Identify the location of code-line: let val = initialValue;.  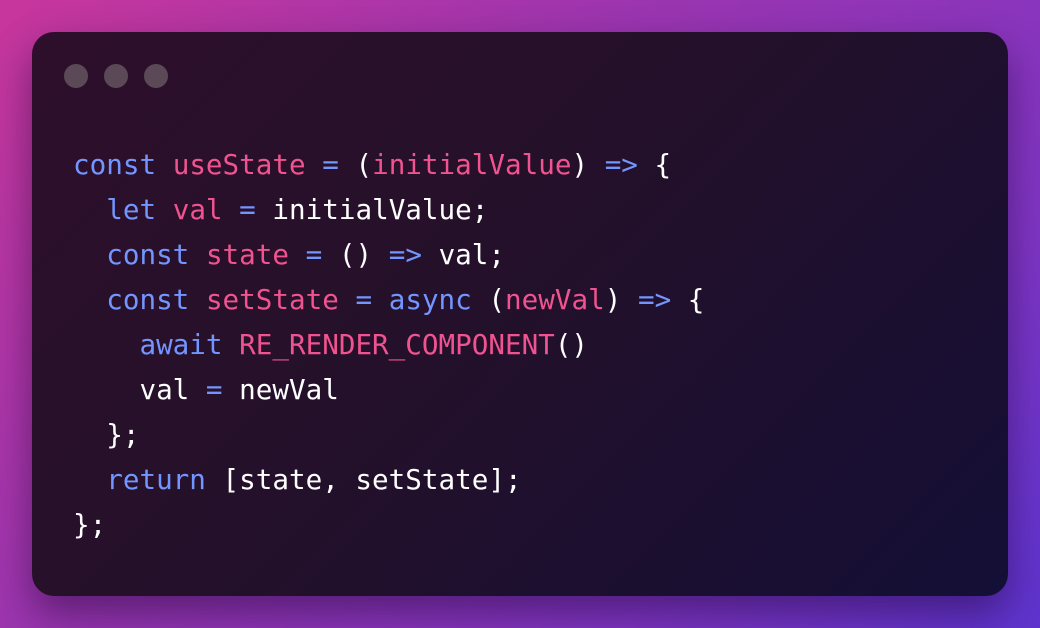
(388, 209).